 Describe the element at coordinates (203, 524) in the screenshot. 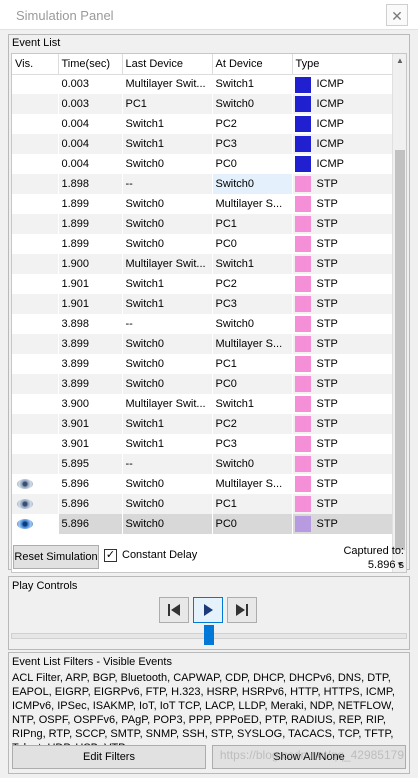

I see `table-row: 5.896 Switch0 PC0 STP` at that location.